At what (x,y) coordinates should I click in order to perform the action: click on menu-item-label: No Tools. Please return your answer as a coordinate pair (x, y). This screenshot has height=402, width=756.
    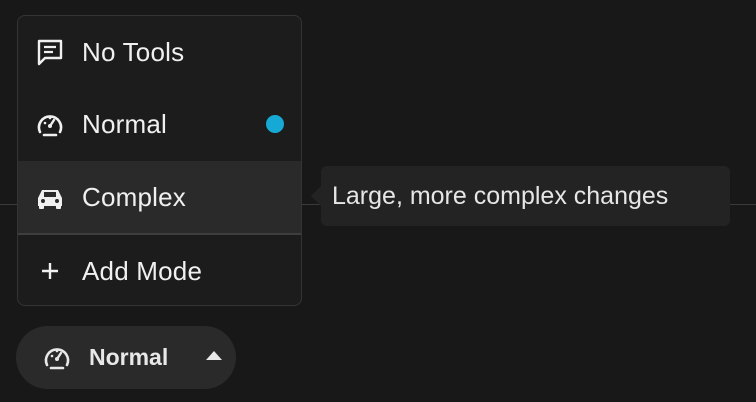
    Looking at the image, I should click on (133, 51).